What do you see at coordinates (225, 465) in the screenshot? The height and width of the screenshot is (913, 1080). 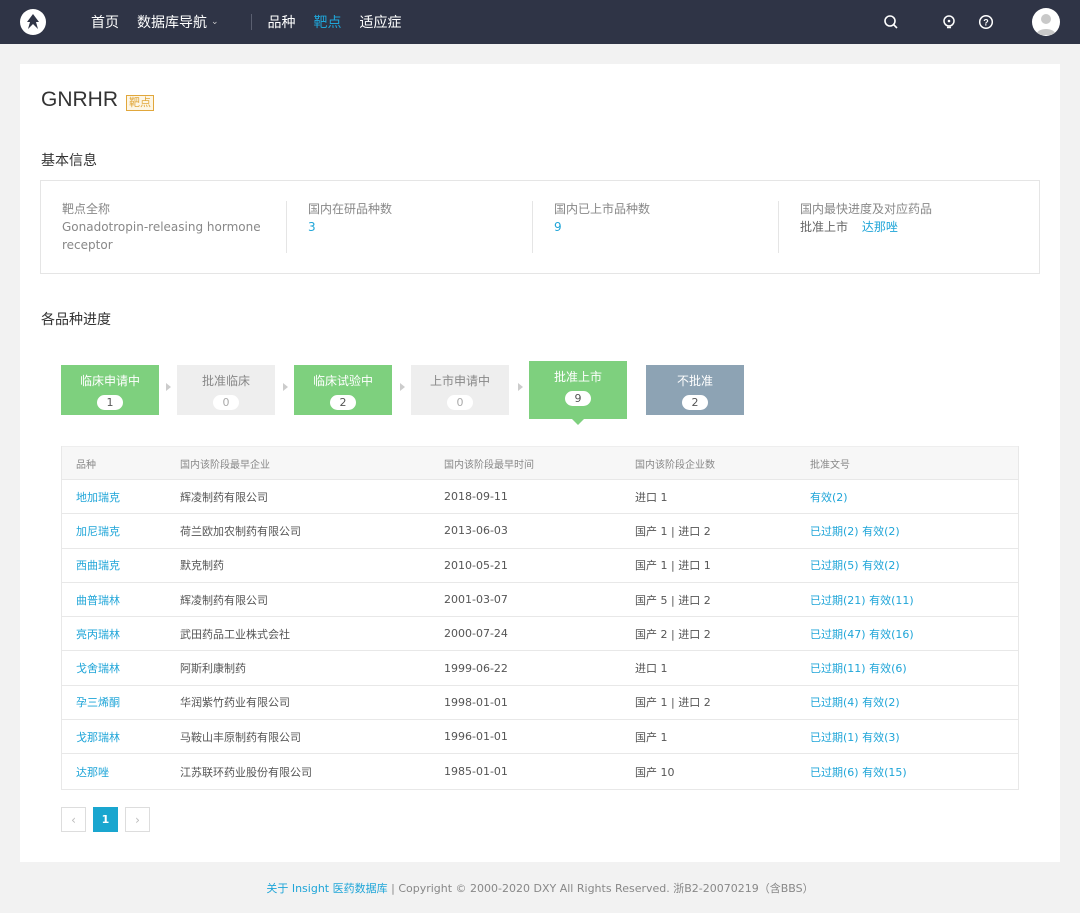 I see `col-header: 国内该阶段最早企业` at bounding box center [225, 465].